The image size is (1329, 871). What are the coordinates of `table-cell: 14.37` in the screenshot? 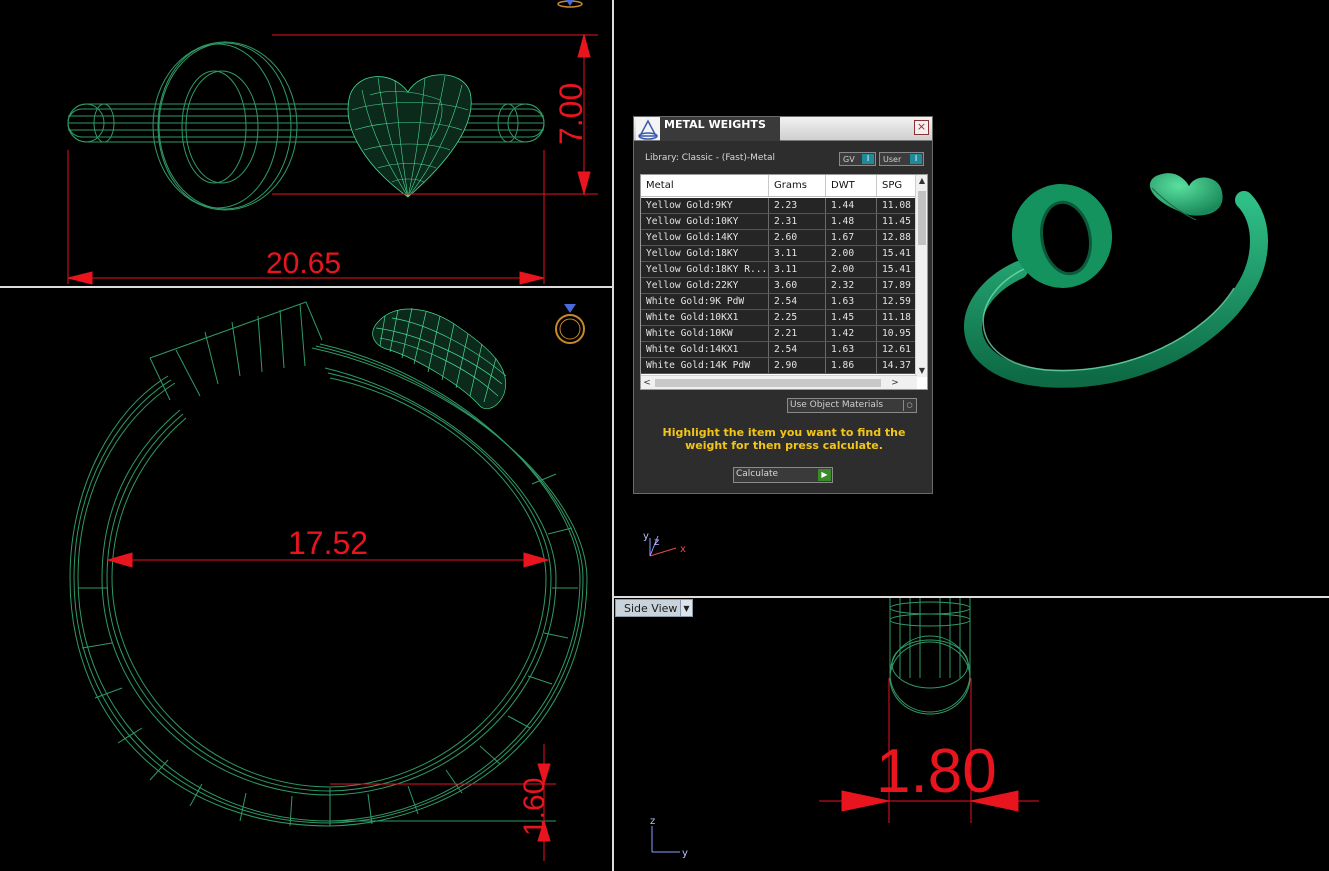 It's located at (896, 365).